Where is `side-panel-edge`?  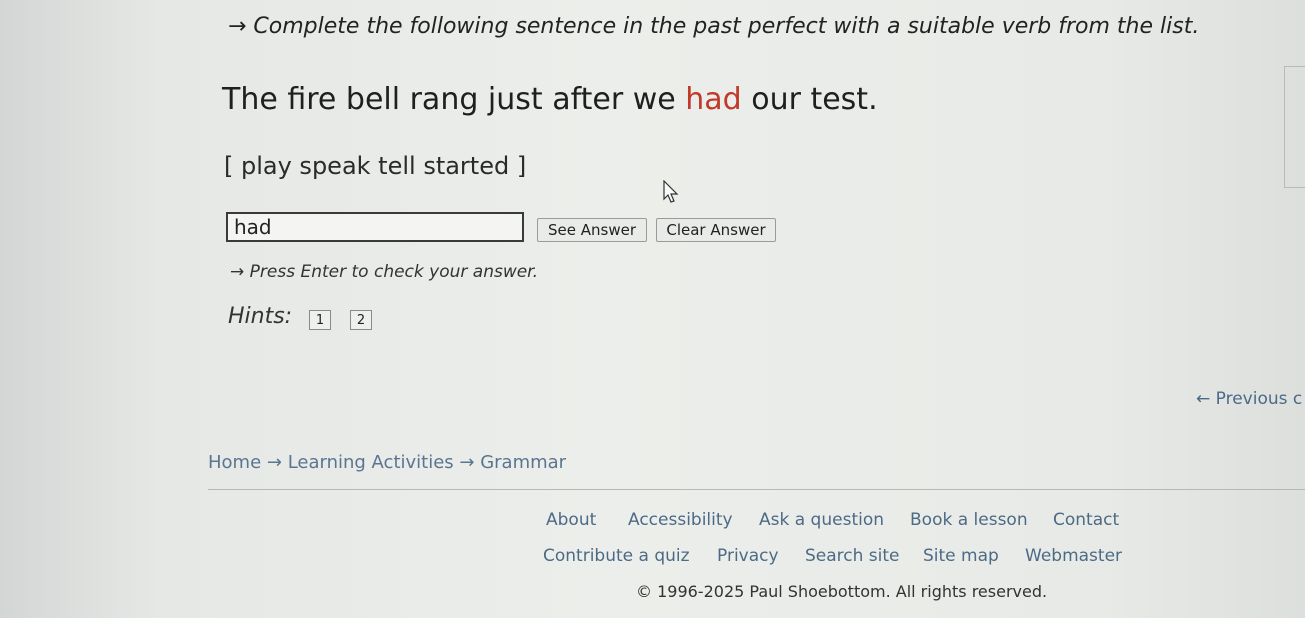 side-panel-edge is located at coordinates (1294, 127).